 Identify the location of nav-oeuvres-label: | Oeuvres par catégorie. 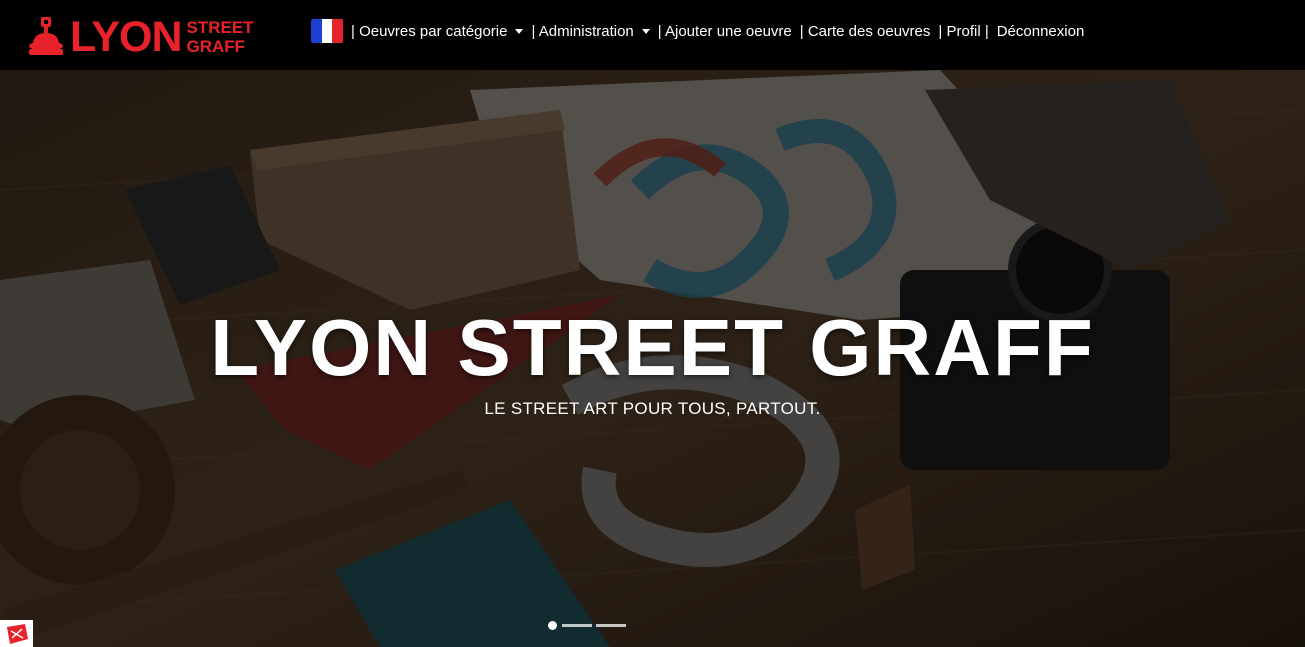
(429, 31).